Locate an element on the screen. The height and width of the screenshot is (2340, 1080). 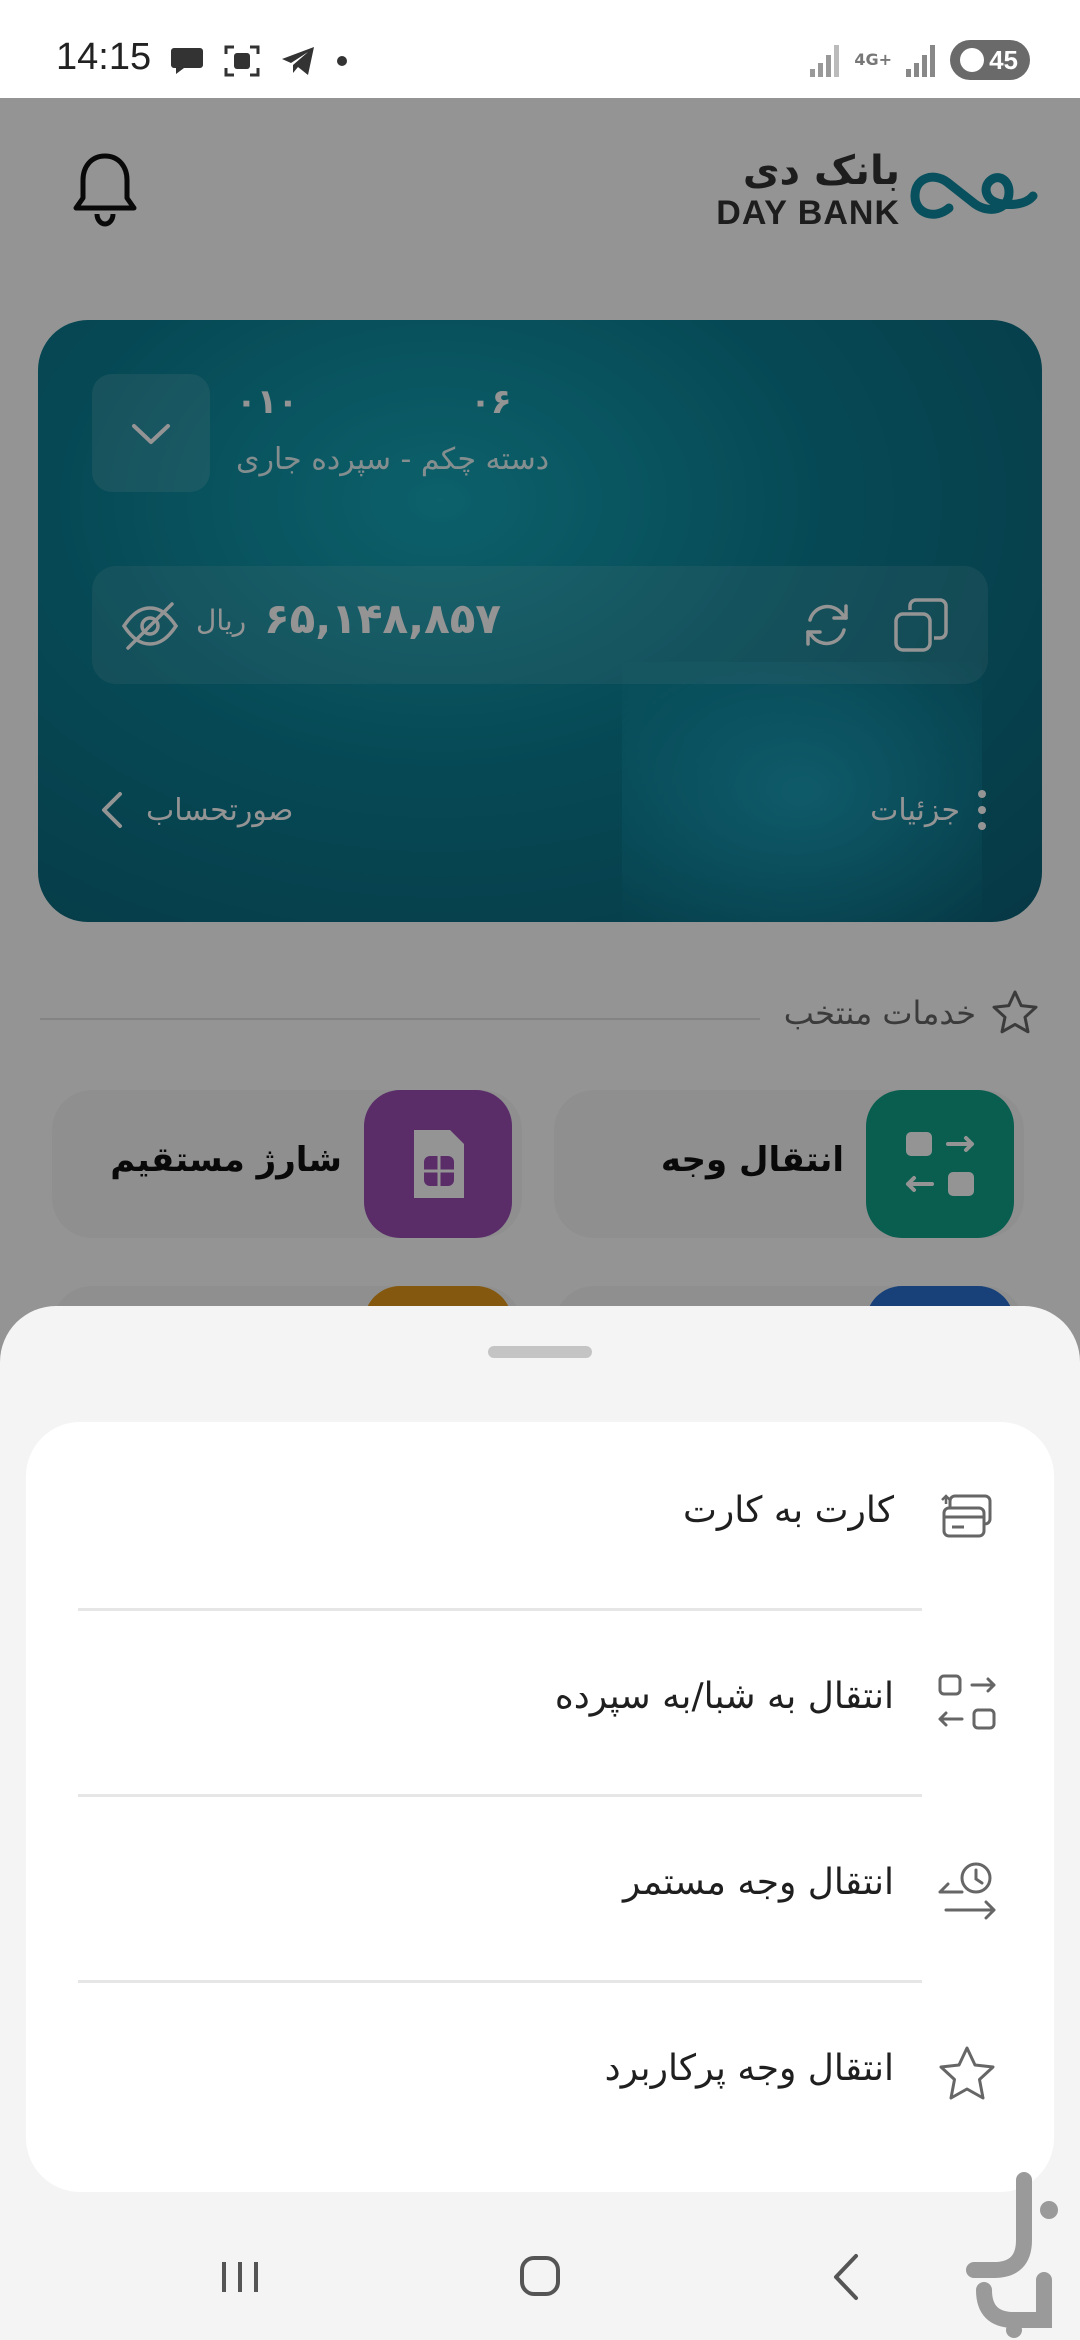
status-time: 14:15 is located at coordinates (104, 57).